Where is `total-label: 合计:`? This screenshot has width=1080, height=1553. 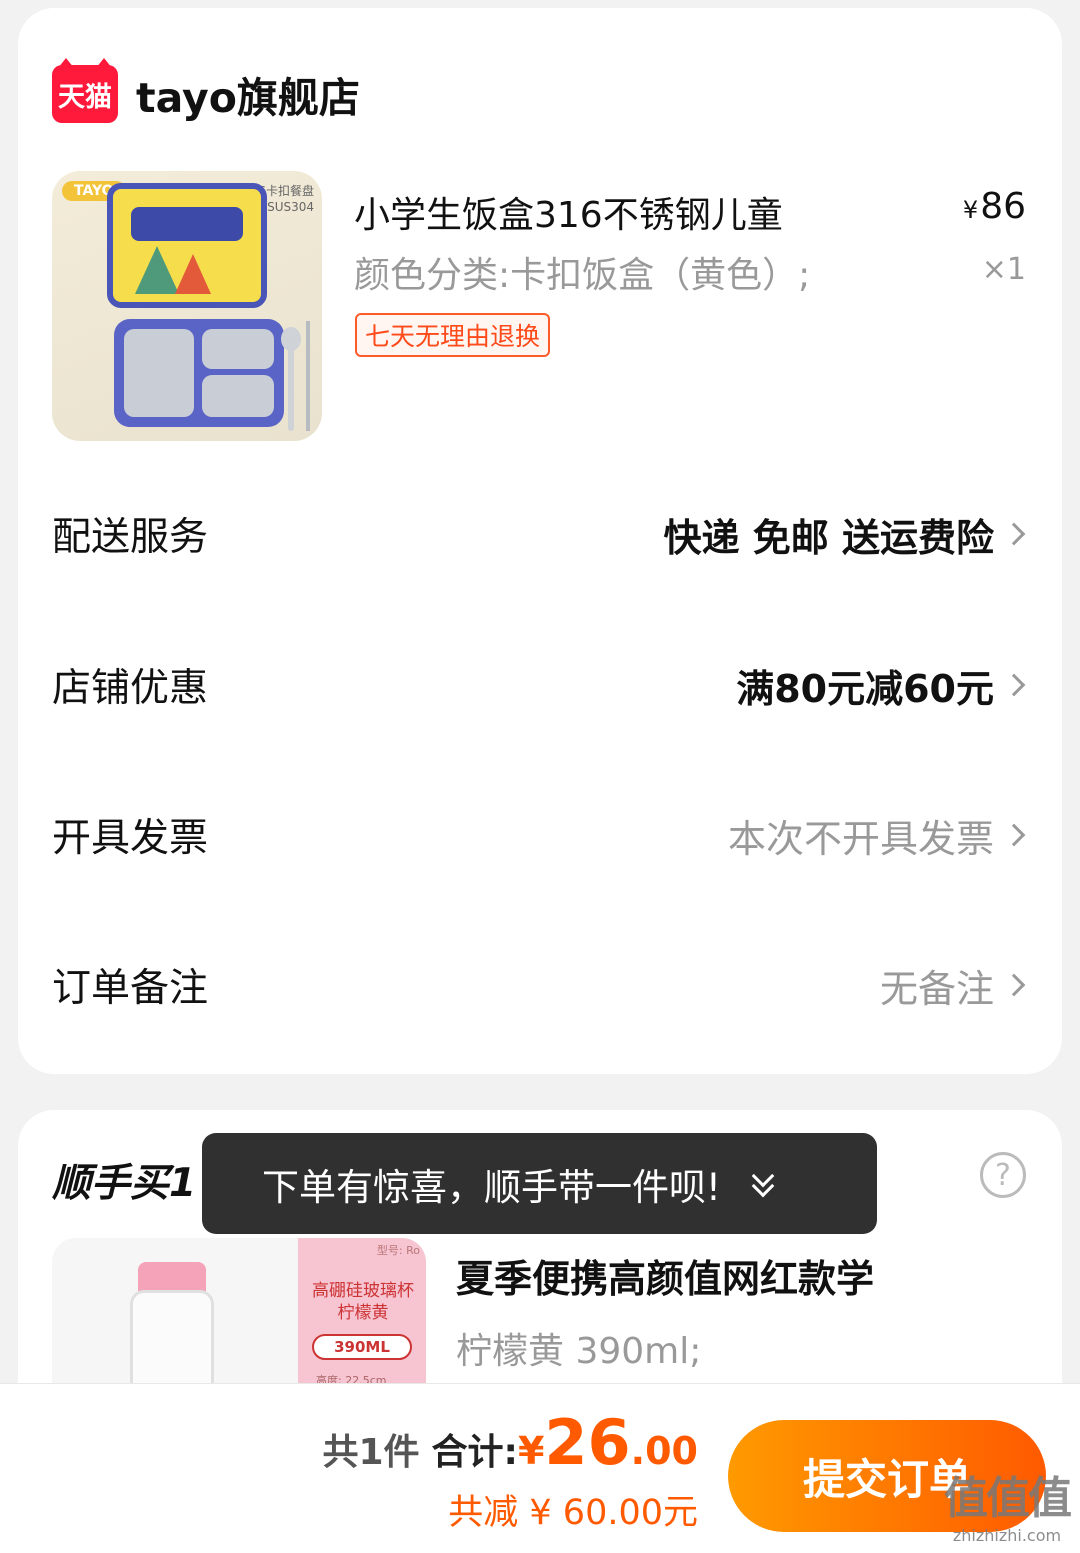 total-label: 合计: is located at coordinates (474, 1452).